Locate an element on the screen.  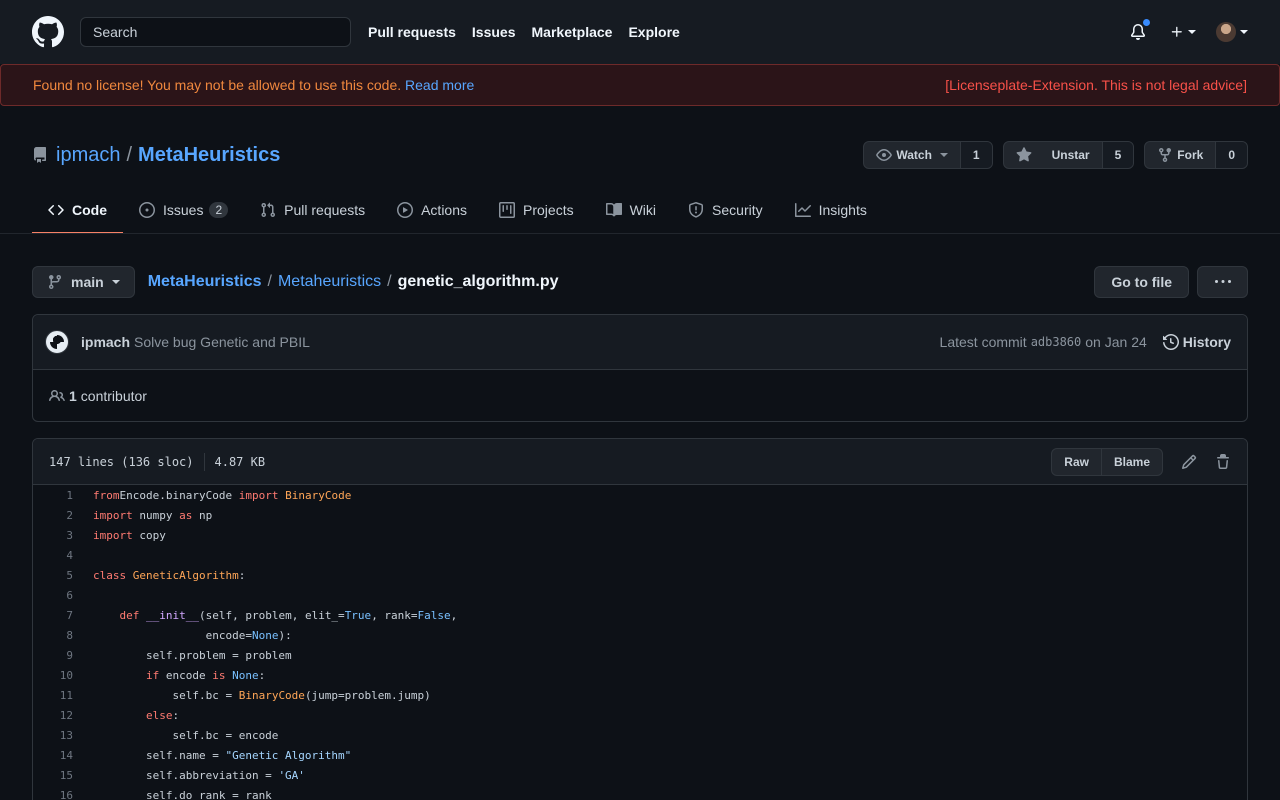
create-new-button is located at coordinates (1183, 32).